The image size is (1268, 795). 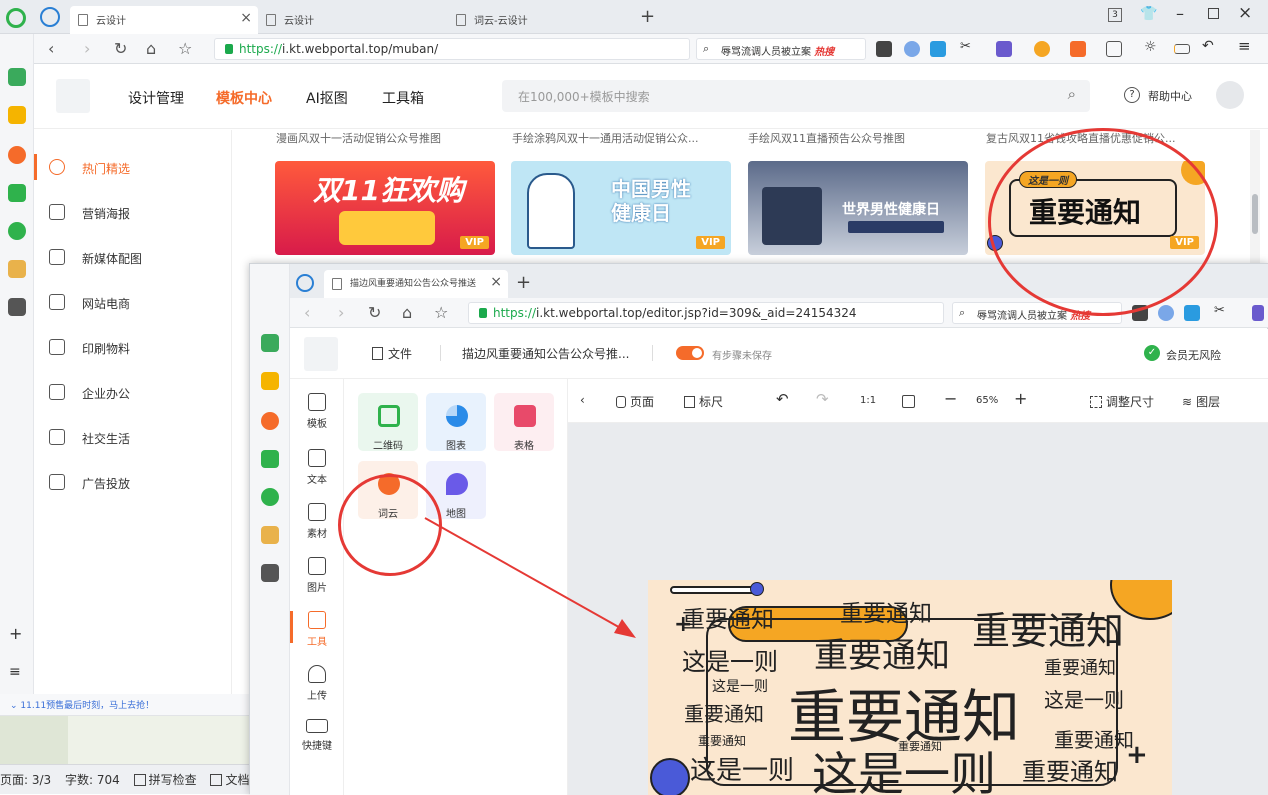 I want to click on browser-search-box: ⌕ 辱骂流调人员被立案 热搜, so click(x=781, y=49).